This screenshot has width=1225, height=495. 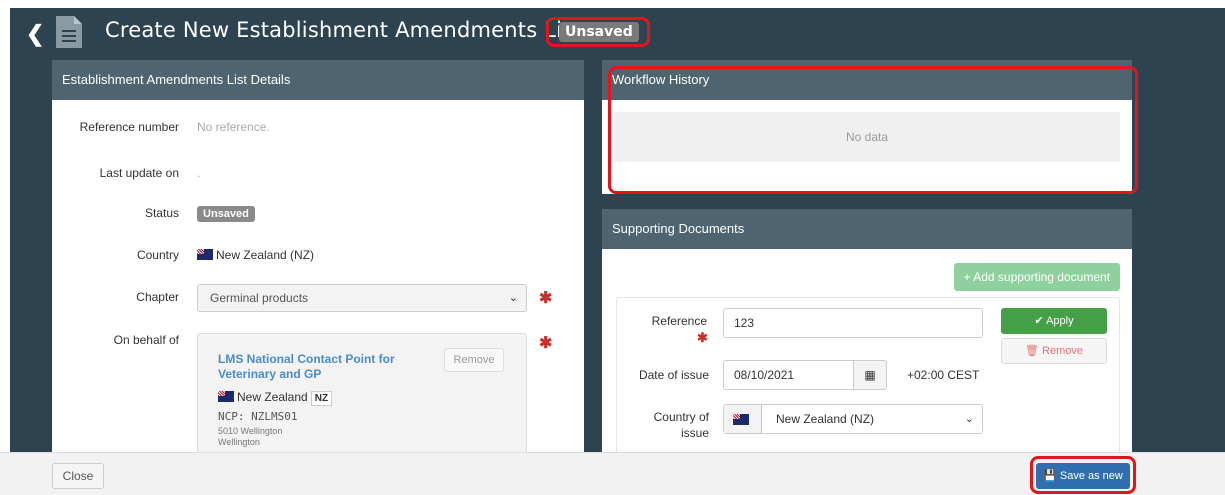 What do you see at coordinates (250, 431) in the screenshot?
I see `behalf-address-line1: 5010 Wellington` at bounding box center [250, 431].